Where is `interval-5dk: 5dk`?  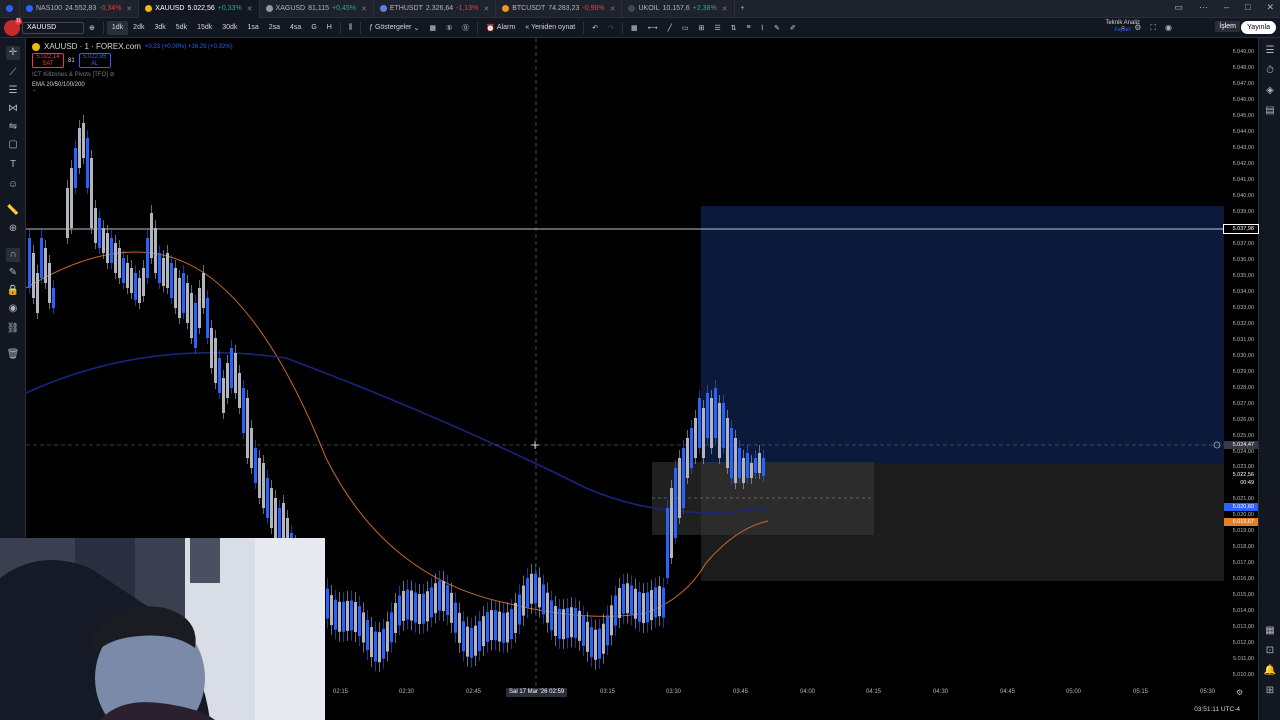
interval-5dk: 5dk is located at coordinates (181, 28).